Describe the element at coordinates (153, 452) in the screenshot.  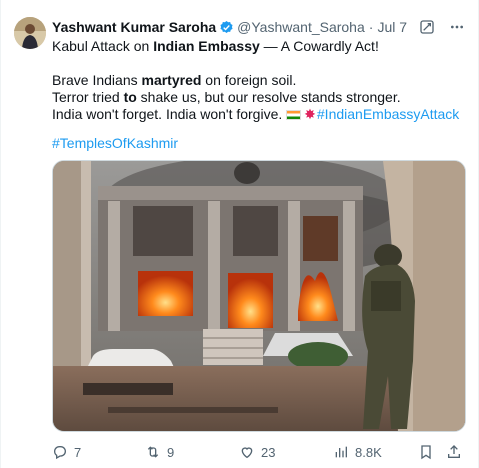
I see `repost-icon` at that location.